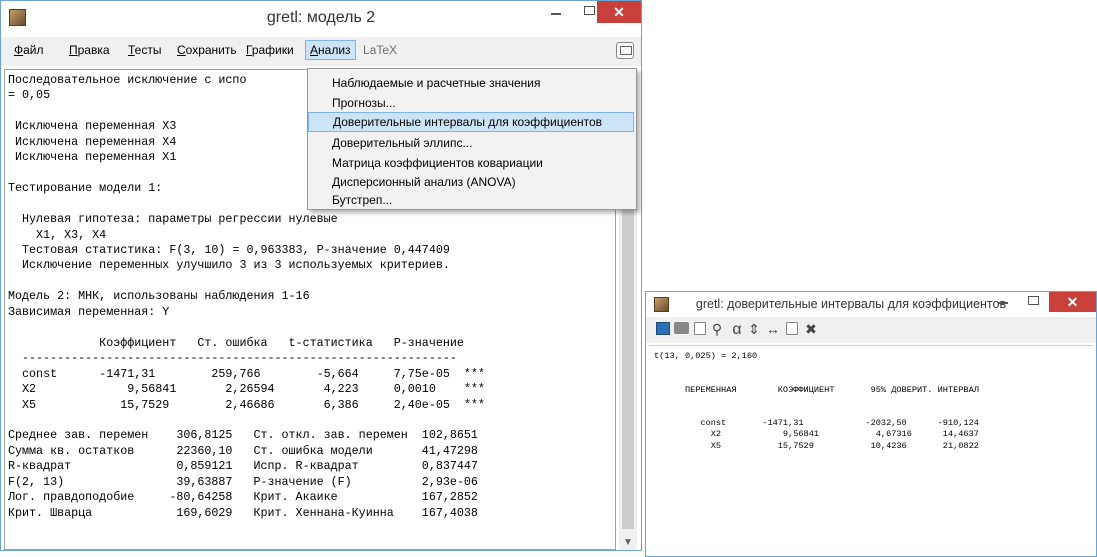 The width and height of the screenshot is (1097, 557). I want to click on menu-item-anova: Дисперсионный анализ (ANOVA), so click(424, 182).